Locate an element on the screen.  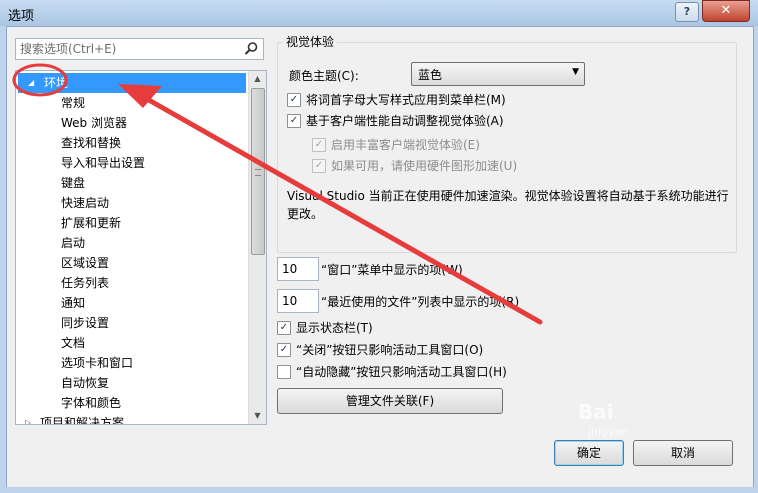
recent-files-count-field is located at coordinates (298, 301).